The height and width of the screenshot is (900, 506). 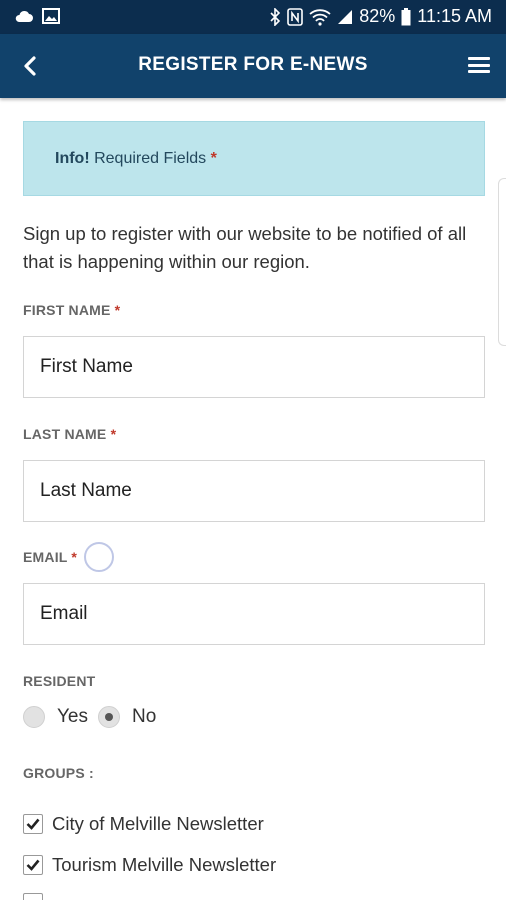 What do you see at coordinates (72, 158) in the screenshot?
I see `info-bold-label: Info!` at bounding box center [72, 158].